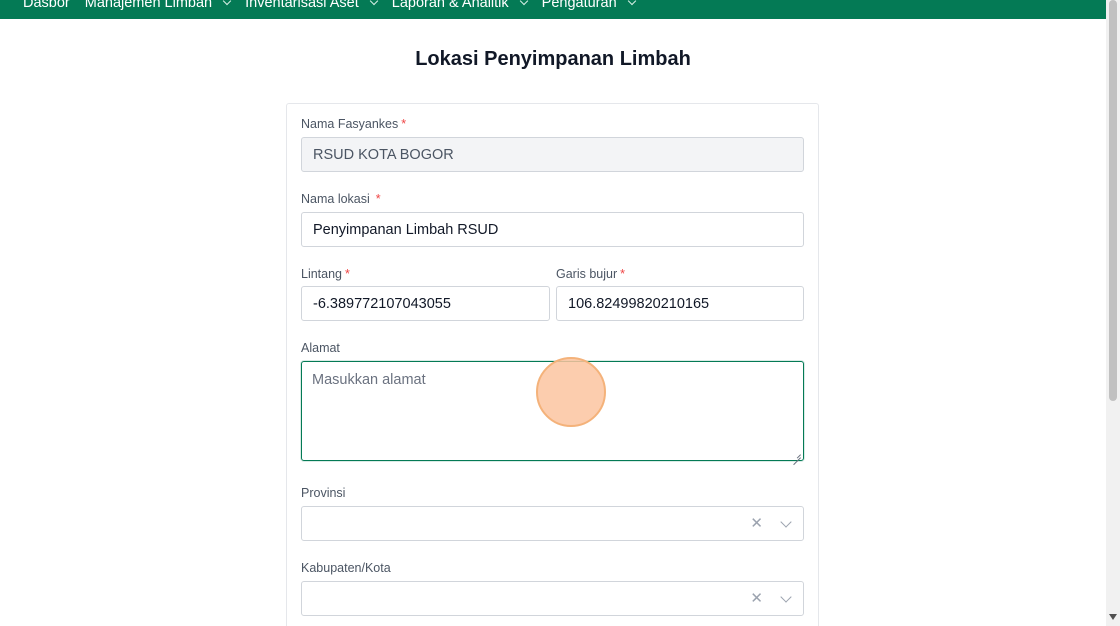 The width and height of the screenshot is (1120, 626). Describe the element at coordinates (1113, 200) in the screenshot. I see `scrollbar-thumb` at that location.